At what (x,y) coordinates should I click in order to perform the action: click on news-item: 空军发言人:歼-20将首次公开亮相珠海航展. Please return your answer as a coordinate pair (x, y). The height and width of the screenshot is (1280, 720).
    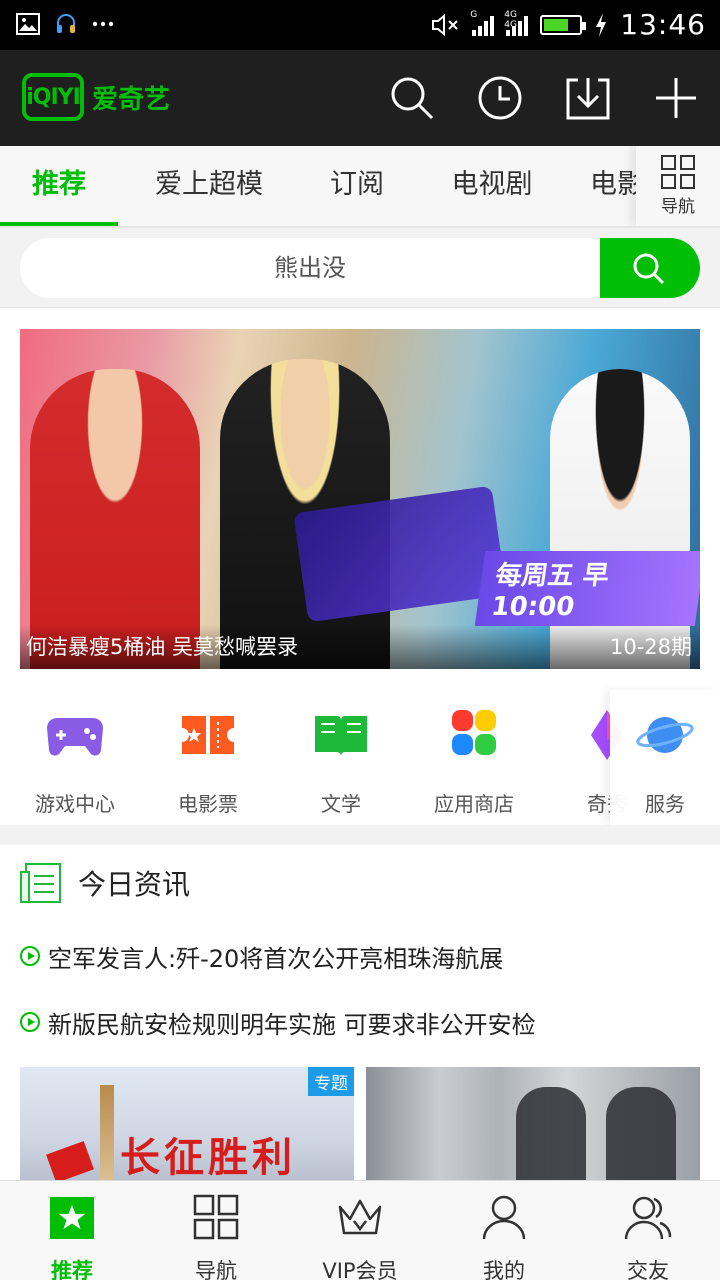
    Looking at the image, I should click on (261, 956).